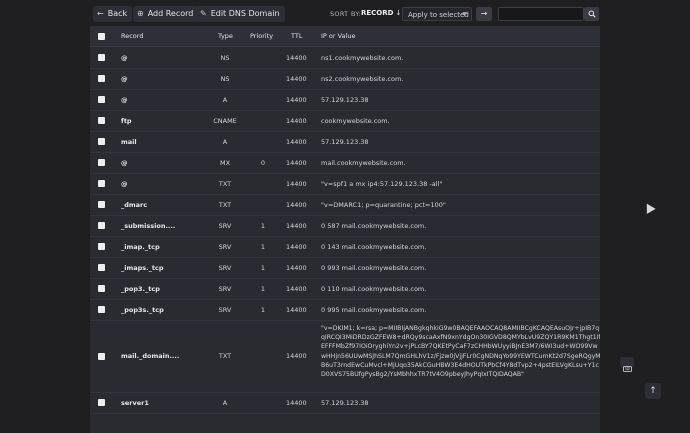 This screenshot has height=433, width=690. What do you see at coordinates (135, 403) in the screenshot?
I see `record-name: server1` at bounding box center [135, 403].